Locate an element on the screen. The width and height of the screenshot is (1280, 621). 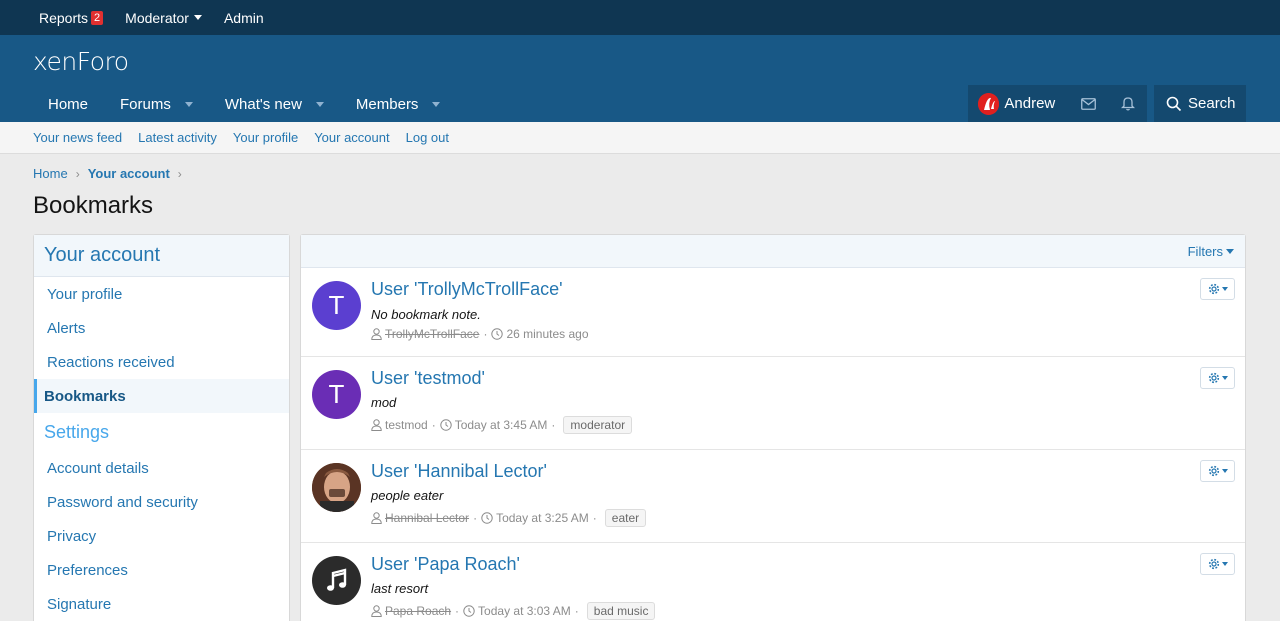
sidebar-item-your-profile: Your profile is located at coordinates (161, 294).